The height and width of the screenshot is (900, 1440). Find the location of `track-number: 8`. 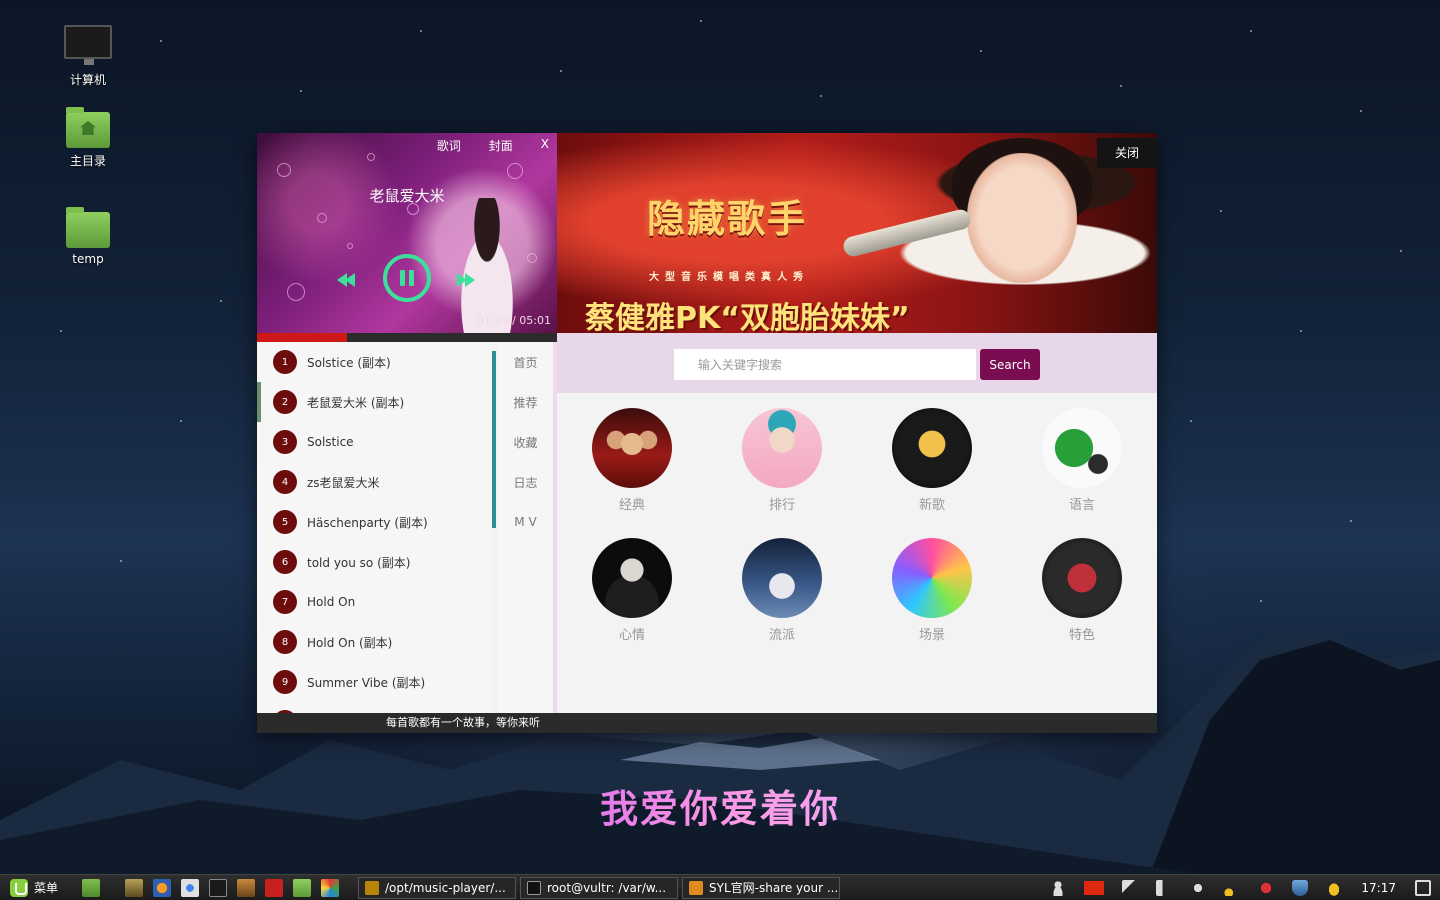

track-number: 8 is located at coordinates (285, 642).